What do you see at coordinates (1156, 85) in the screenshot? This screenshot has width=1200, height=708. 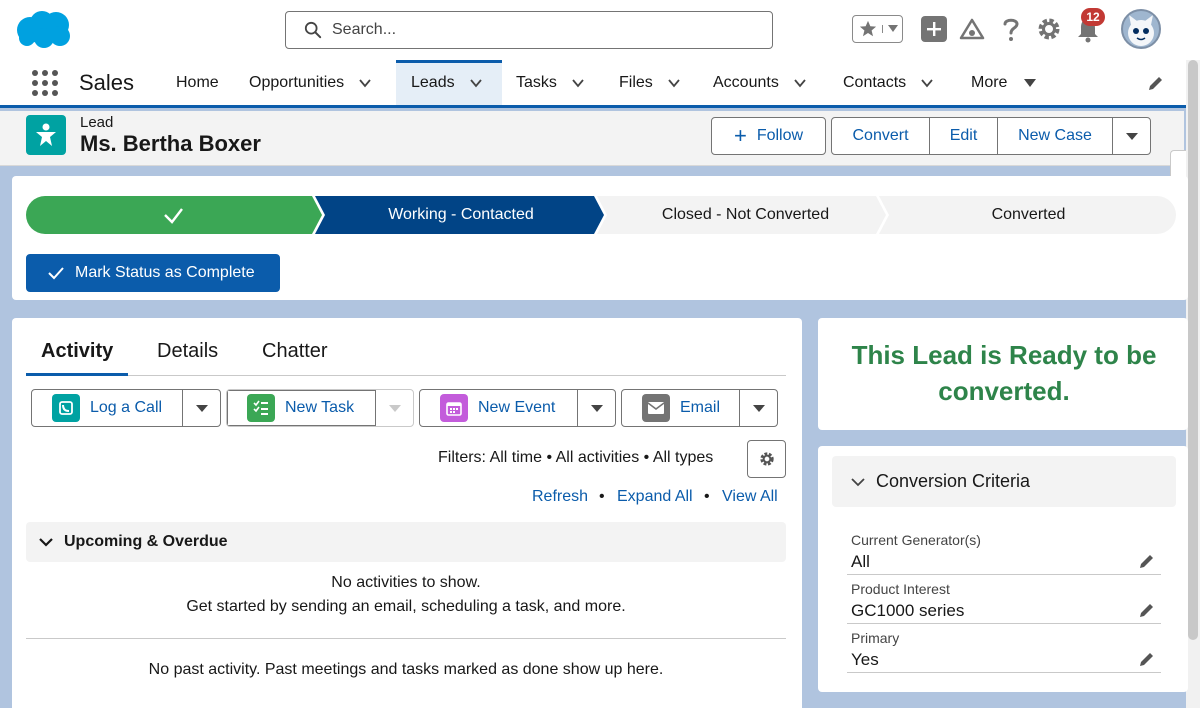 I see `edit-nav-pencil-icon` at bounding box center [1156, 85].